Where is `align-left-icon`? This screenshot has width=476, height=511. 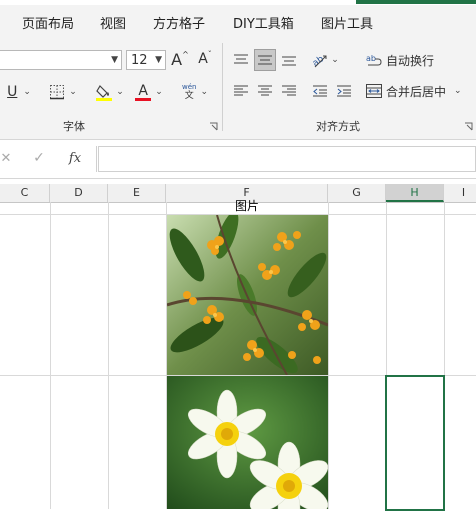 align-left-icon is located at coordinates (241, 91).